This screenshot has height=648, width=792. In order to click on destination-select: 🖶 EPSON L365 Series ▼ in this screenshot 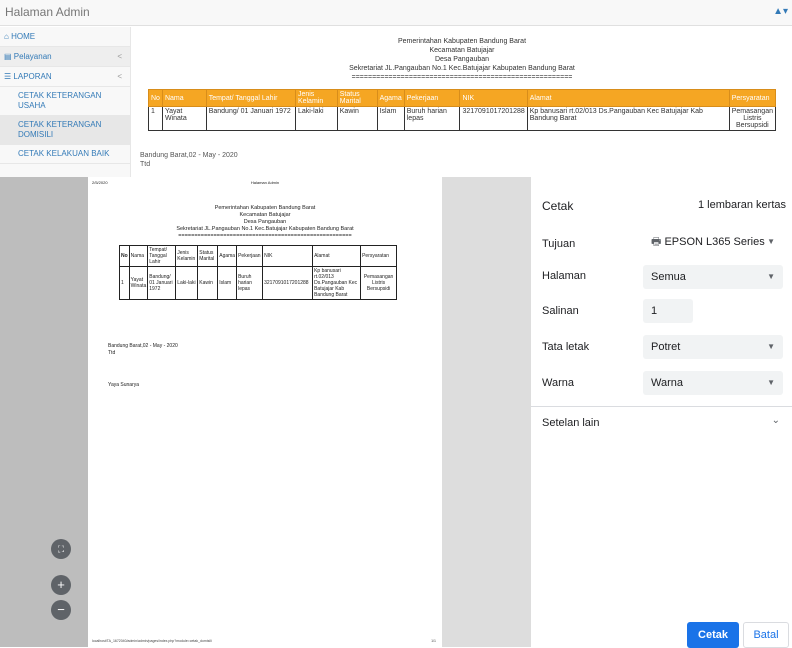, I will do `click(713, 242)`.